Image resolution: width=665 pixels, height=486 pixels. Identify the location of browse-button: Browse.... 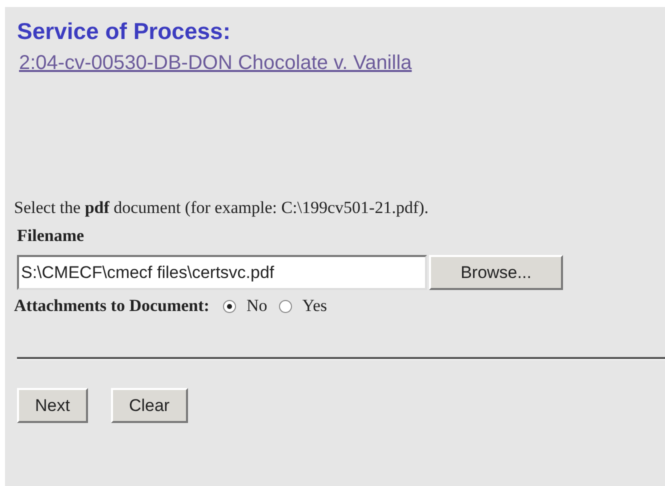
(496, 272).